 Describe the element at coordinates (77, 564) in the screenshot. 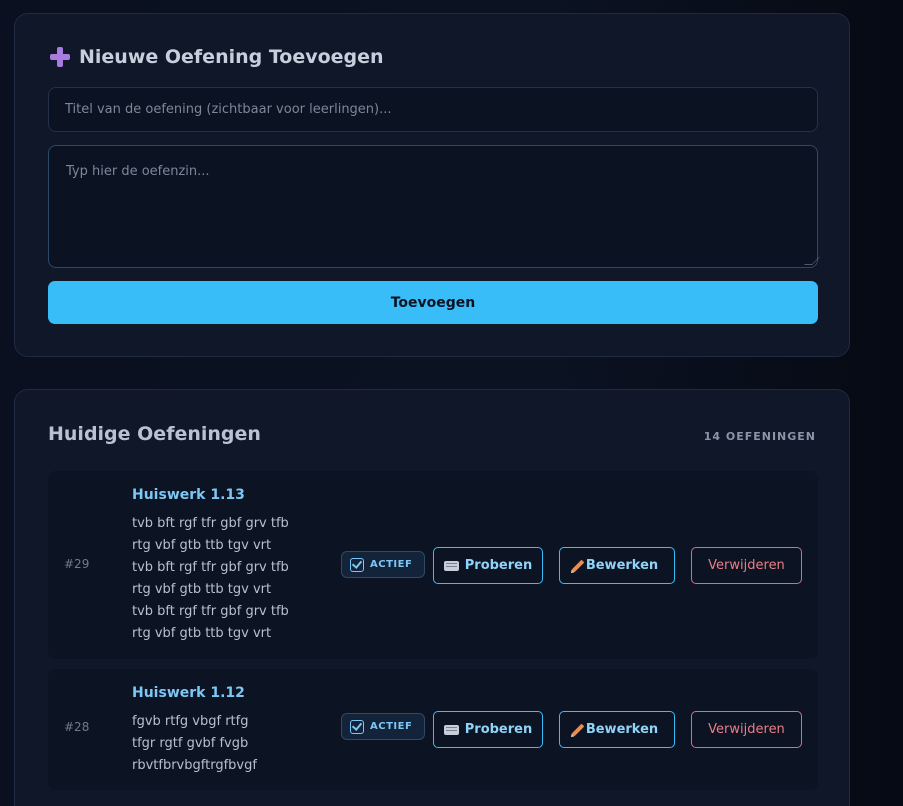

I see `exercise-id: #29` at that location.